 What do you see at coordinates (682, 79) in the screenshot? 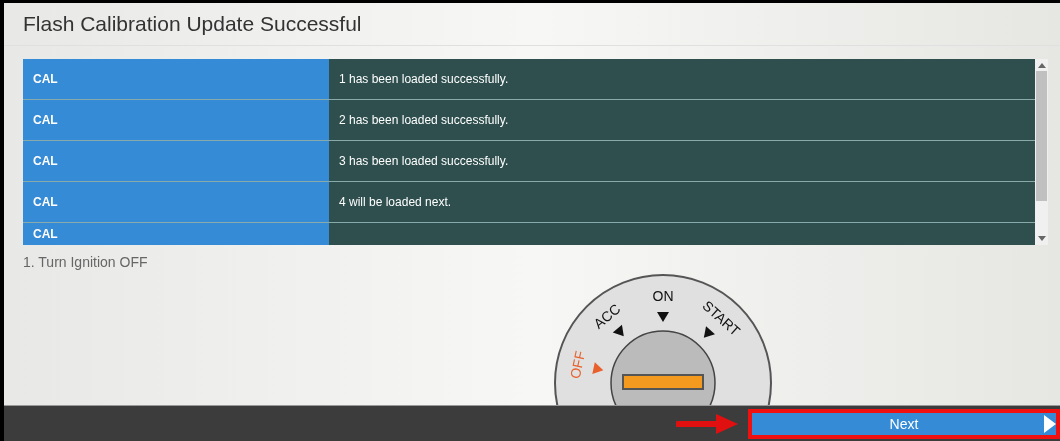
I see `table-cell: 1 has been loaded successfully.` at bounding box center [682, 79].